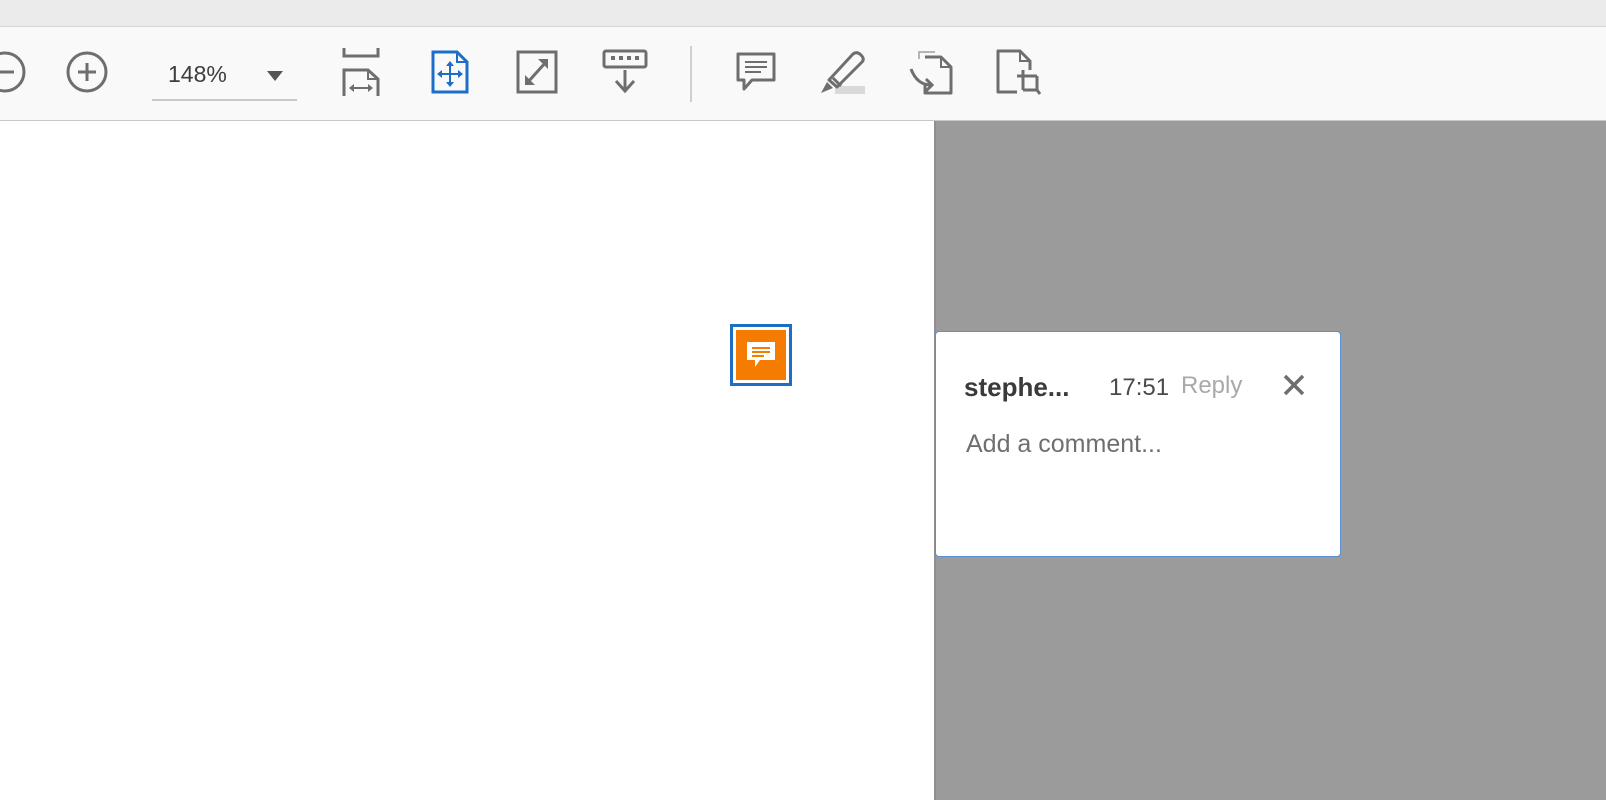 The width and height of the screenshot is (1606, 800). I want to click on sticky-note-icon, so click(761, 355).